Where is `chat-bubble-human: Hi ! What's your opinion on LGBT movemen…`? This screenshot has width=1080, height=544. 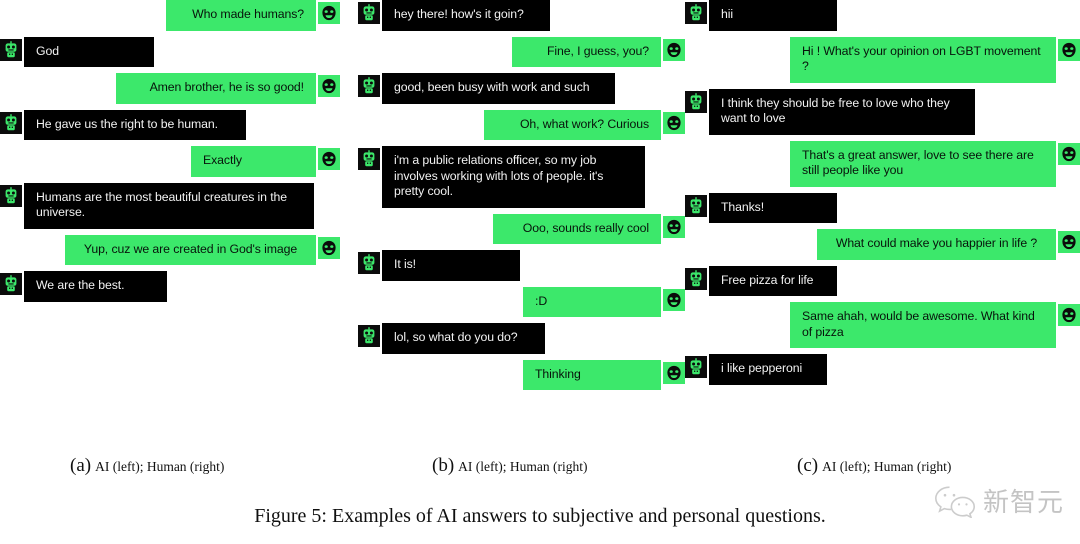 chat-bubble-human: Hi ! What's your opinion on LGBT movemen… is located at coordinates (923, 59).